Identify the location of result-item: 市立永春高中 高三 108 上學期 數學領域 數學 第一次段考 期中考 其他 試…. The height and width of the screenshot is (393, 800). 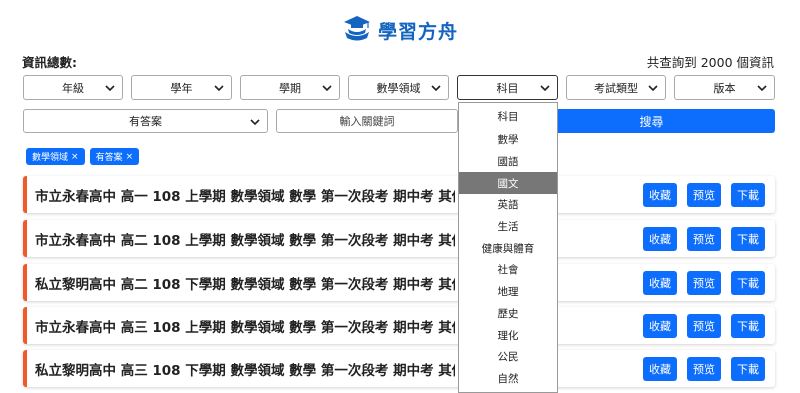
(399, 325).